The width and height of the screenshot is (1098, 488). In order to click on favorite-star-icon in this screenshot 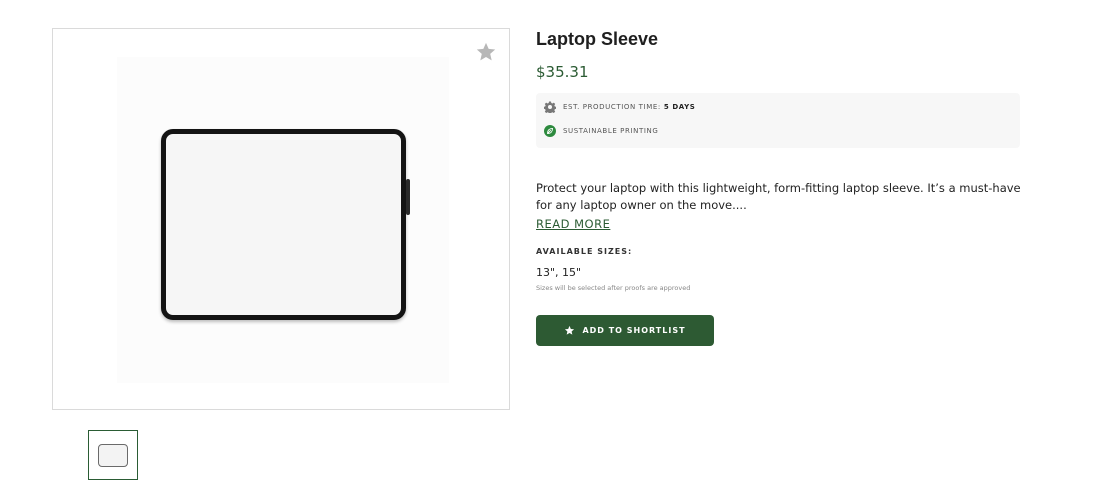, I will do `click(486, 52)`.